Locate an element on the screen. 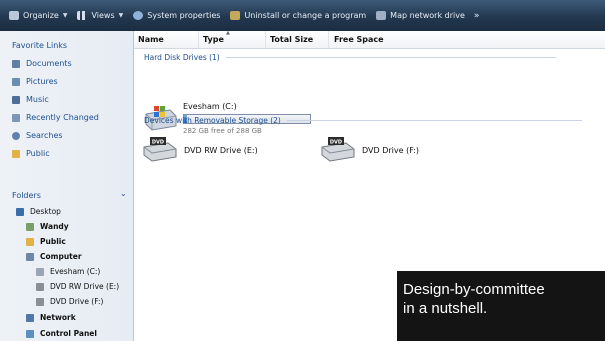  tree-item-network: Network is located at coordinates (51, 317).